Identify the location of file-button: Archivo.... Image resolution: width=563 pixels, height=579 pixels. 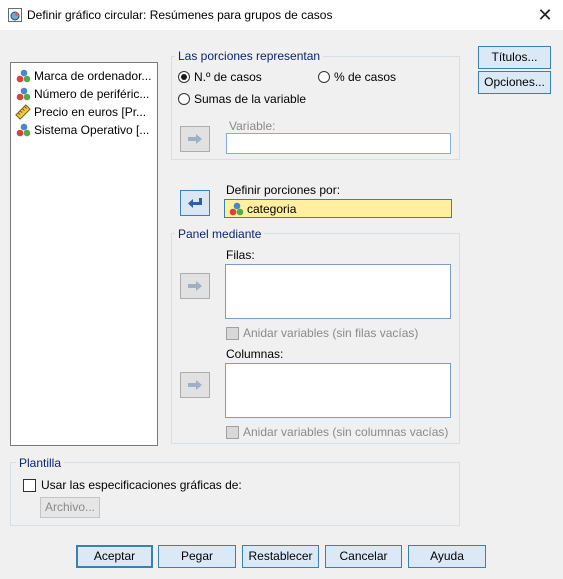
(70, 507).